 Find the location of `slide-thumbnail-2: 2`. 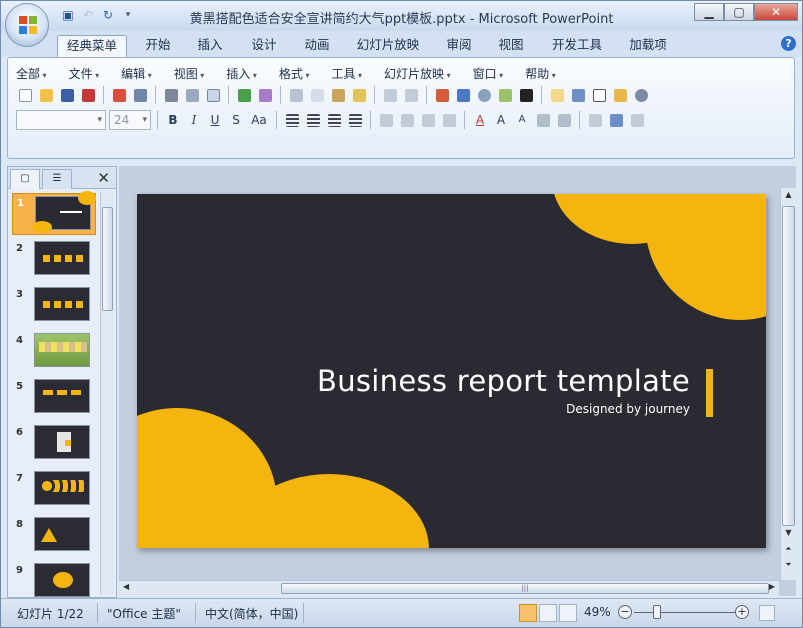

slide-thumbnail-2: 2 is located at coordinates (54, 260).